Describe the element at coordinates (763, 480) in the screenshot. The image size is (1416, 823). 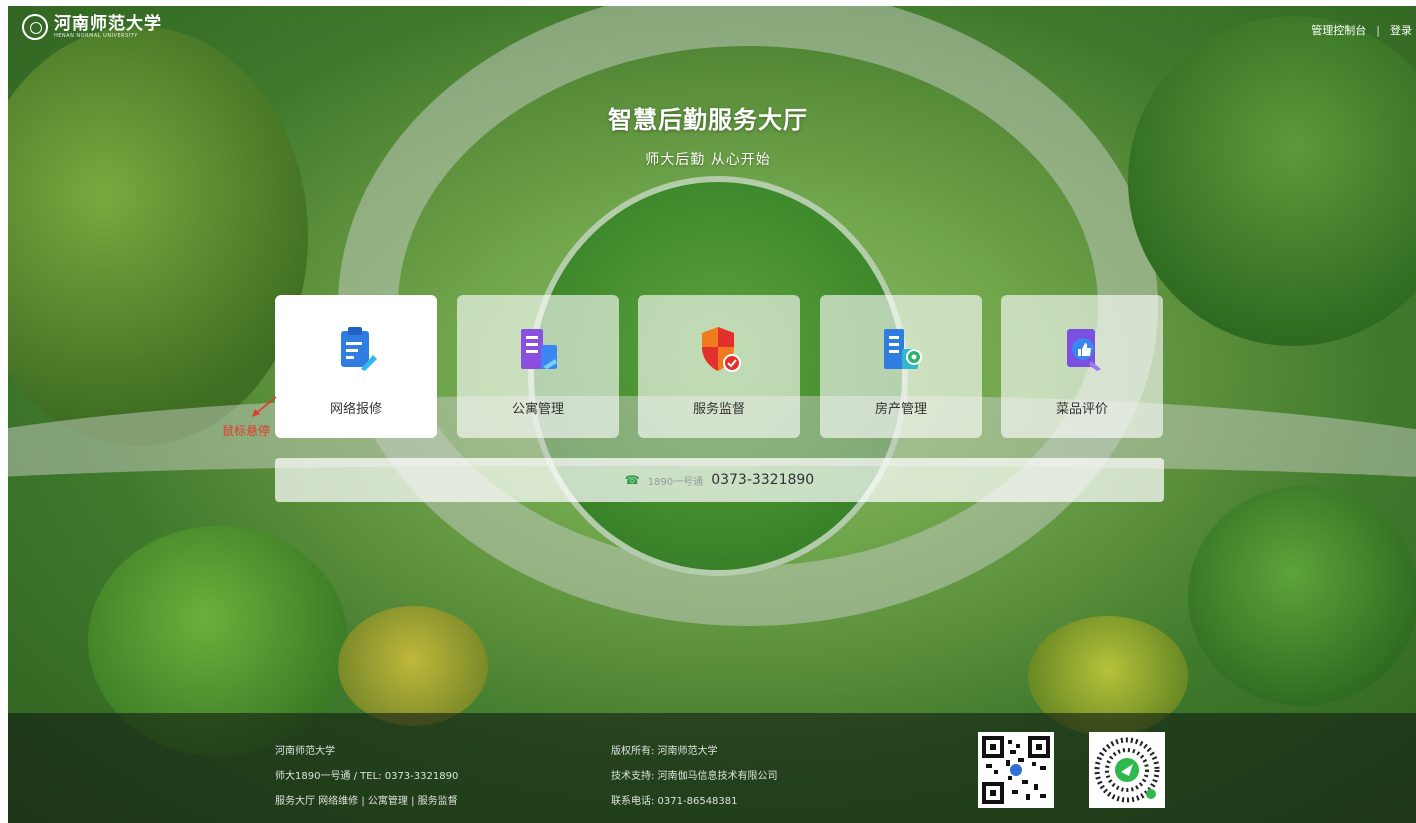
I see `hotline-number: 0373-3321890` at that location.